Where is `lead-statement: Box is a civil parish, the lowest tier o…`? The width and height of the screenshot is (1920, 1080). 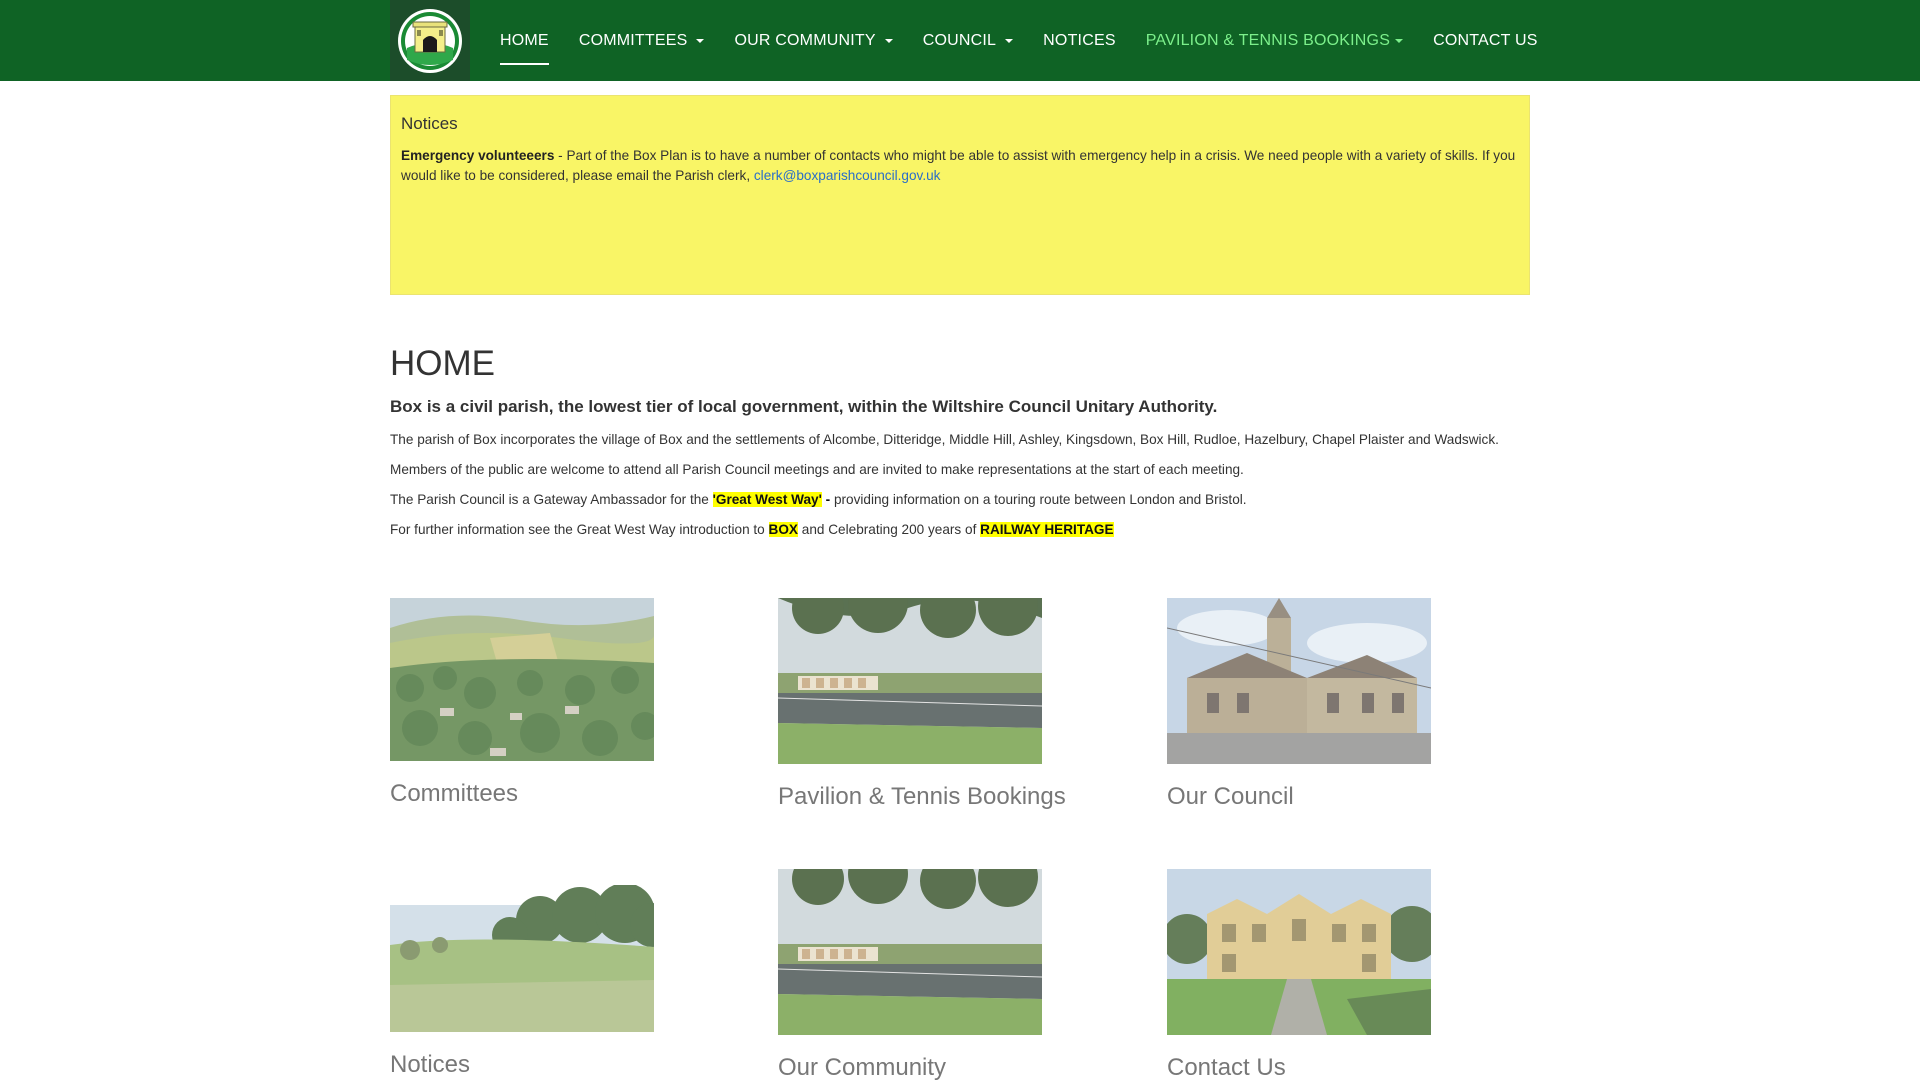 lead-statement: Box is a civil parish, the lowest tier o… is located at coordinates (804, 406).